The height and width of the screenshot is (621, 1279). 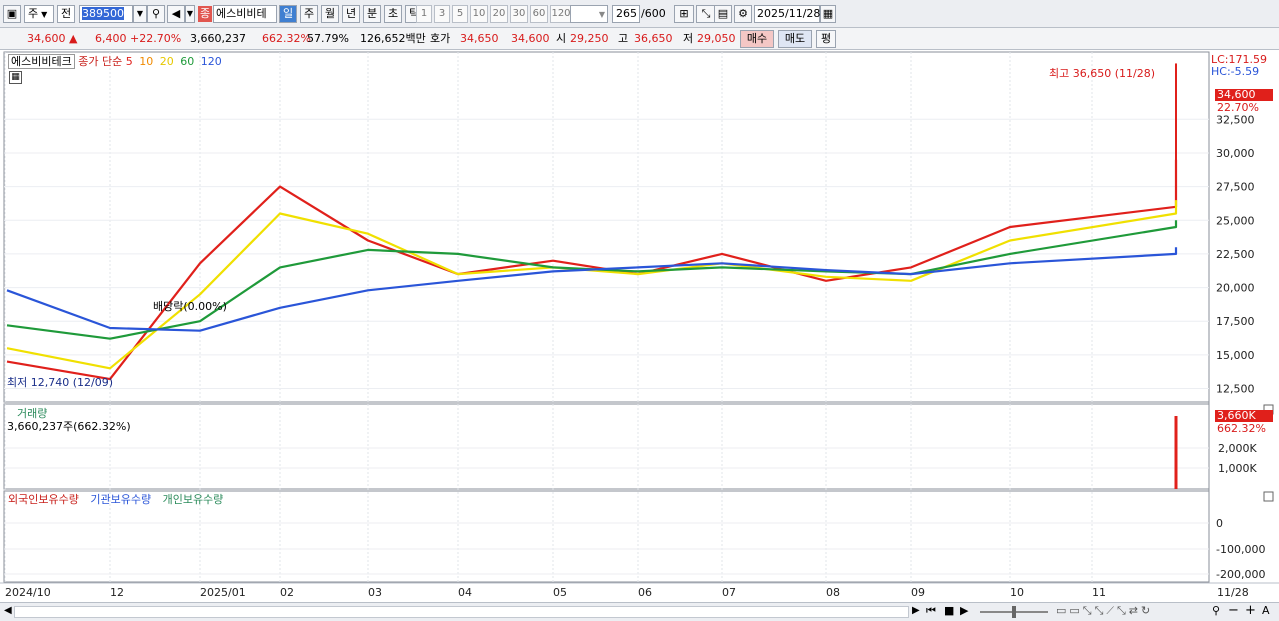 What do you see at coordinates (1216, 610) in the screenshot?
I see `search-icon: ⚲` at bounding box center [1216, 610].